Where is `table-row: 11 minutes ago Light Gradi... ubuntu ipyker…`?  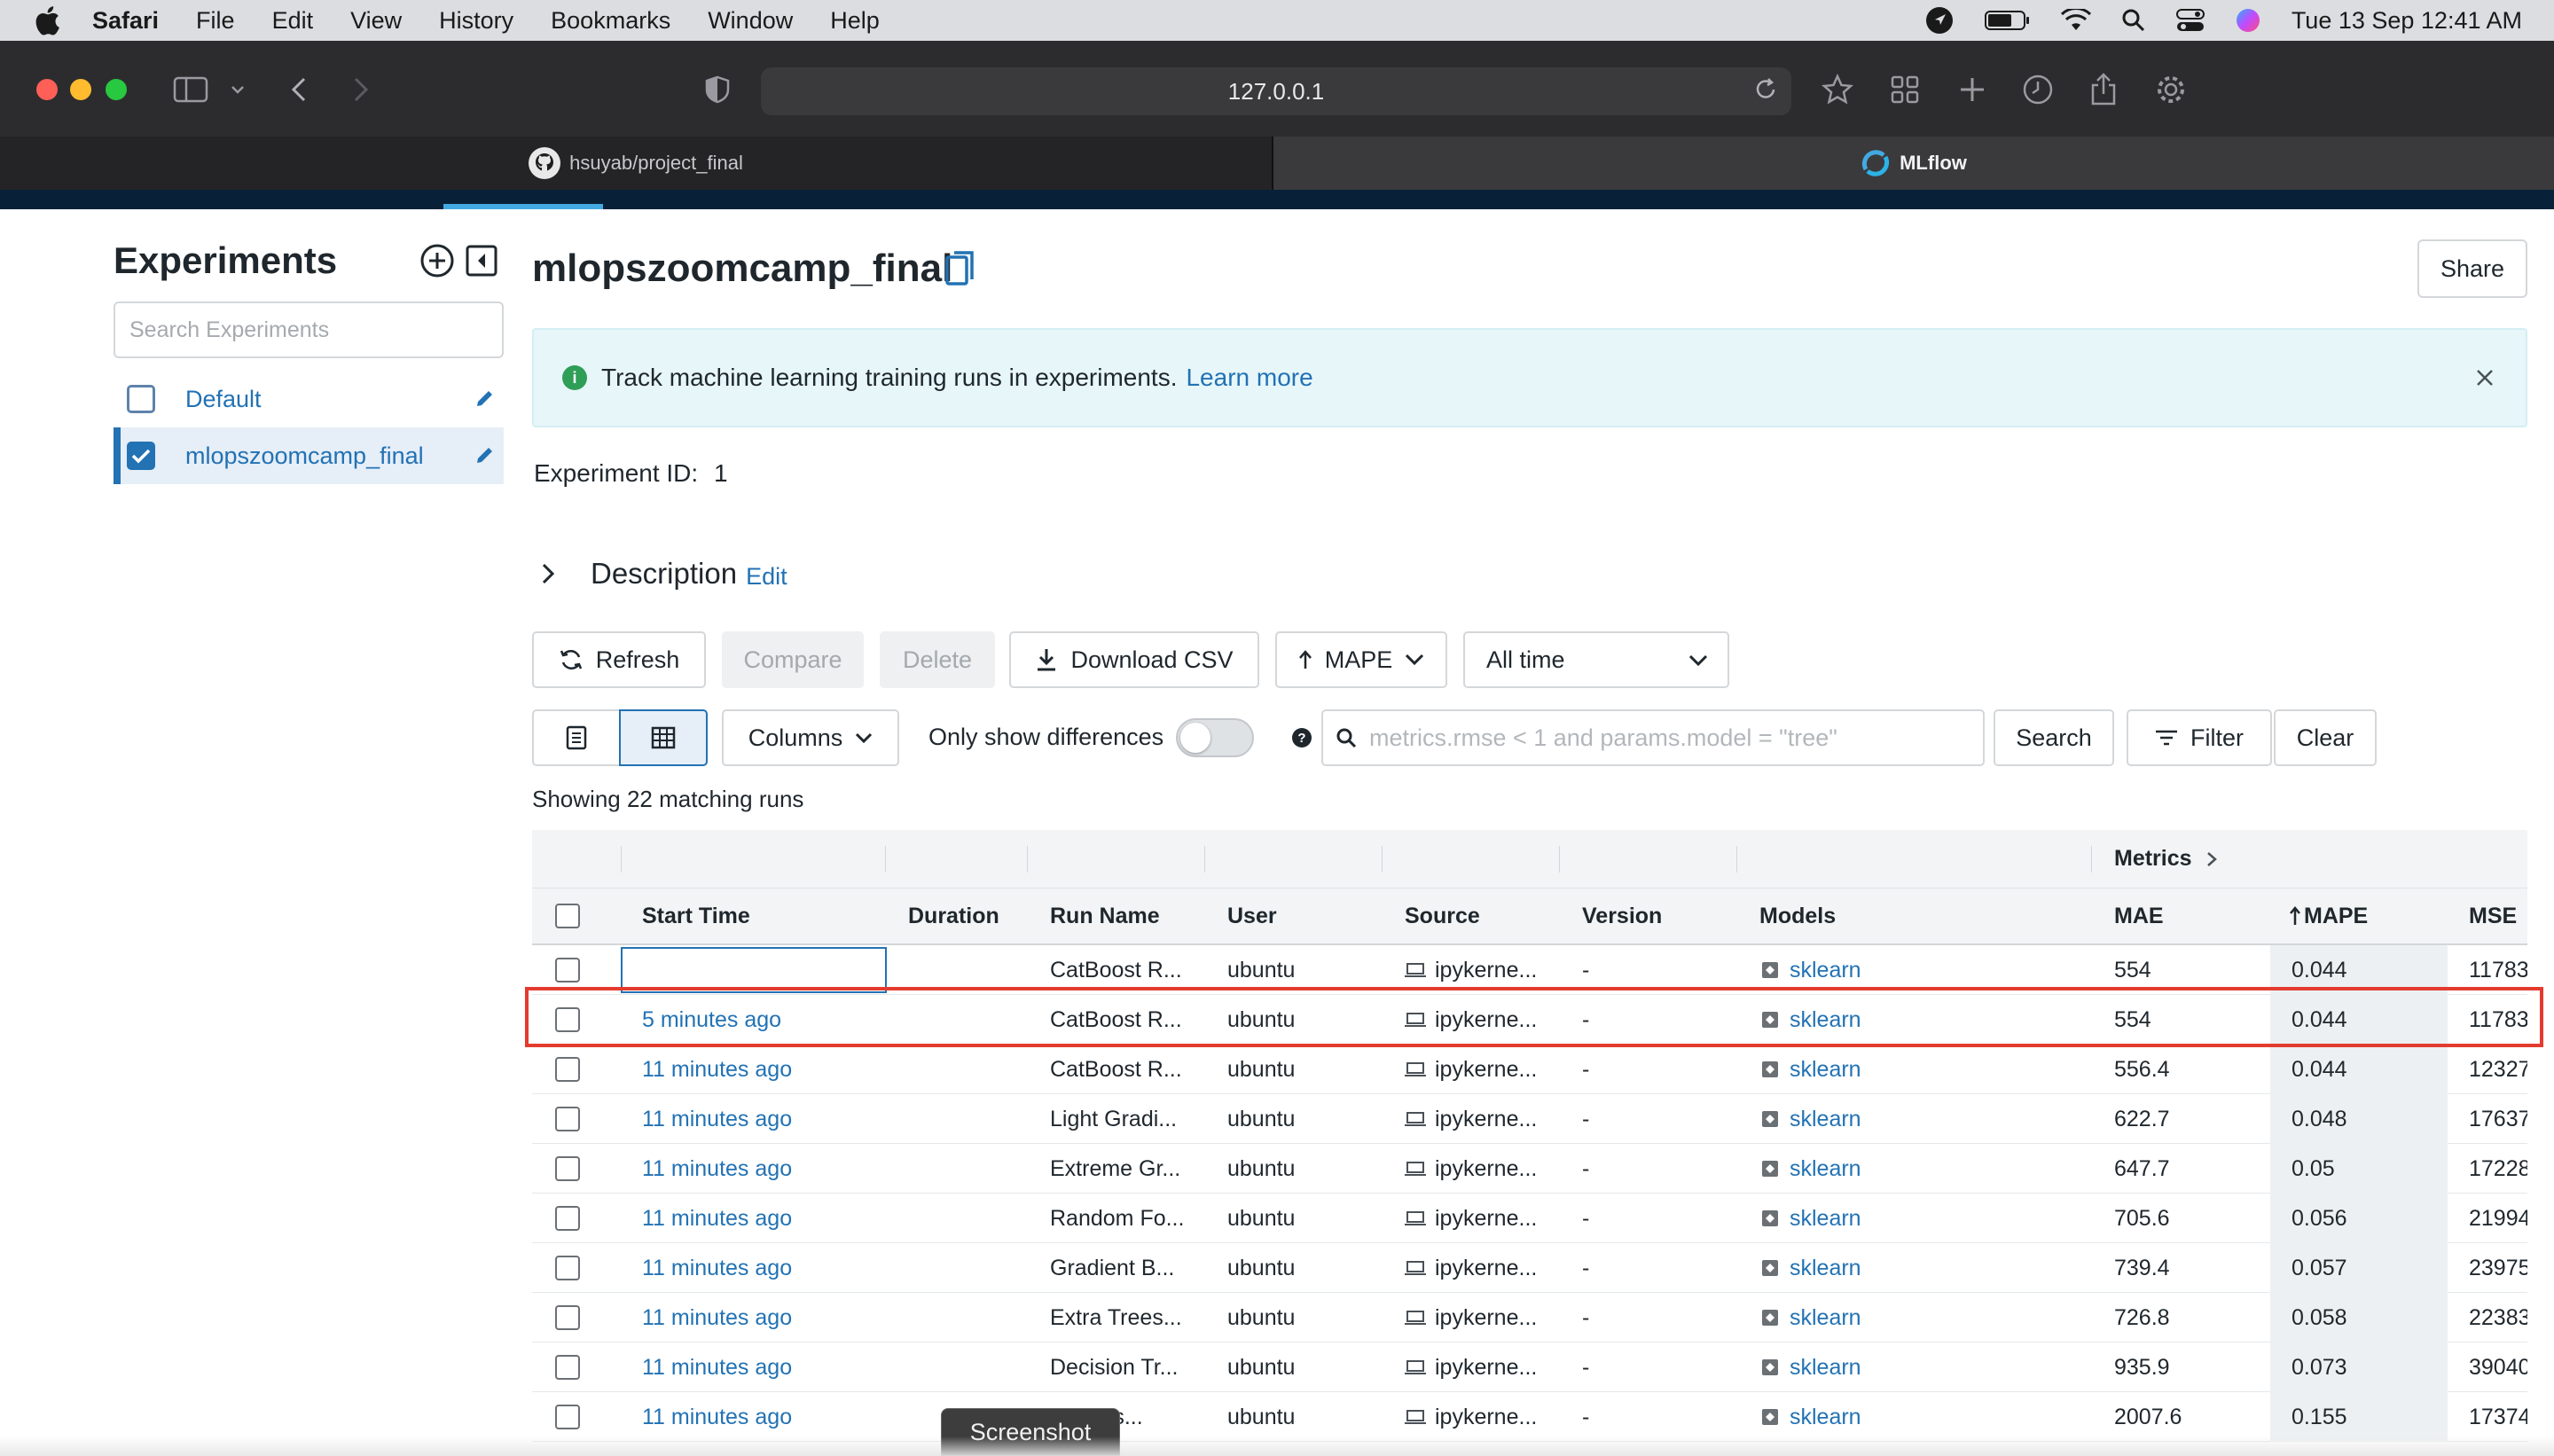
table-row: 11 minutes ago Light Gradi... ubuntu ipyker… is located at coordinates (1529, 1119).